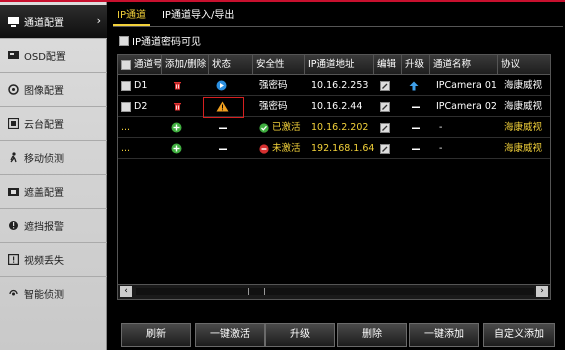 This screenshot has height=350, width=565. Describe the element at coordinates (13, 158) in the screenshot. I see `motion-icon` at that location.